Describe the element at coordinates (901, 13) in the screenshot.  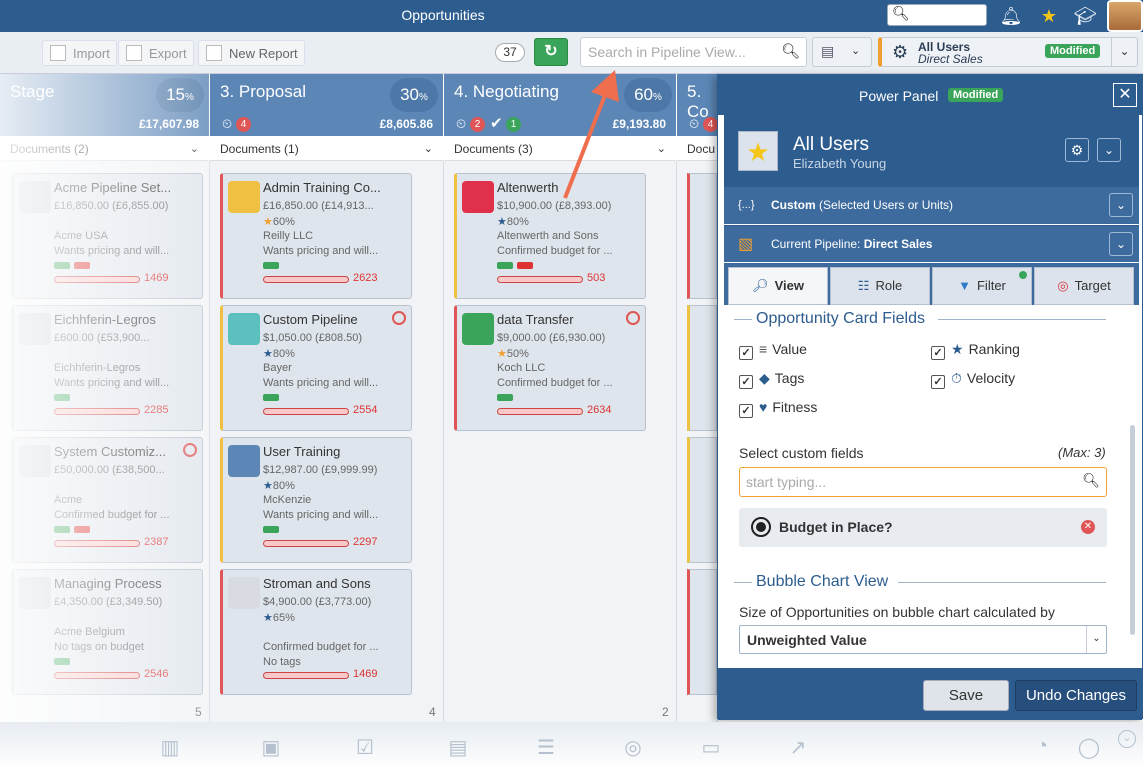
I see `search-icon: 🔍︎` at that location.